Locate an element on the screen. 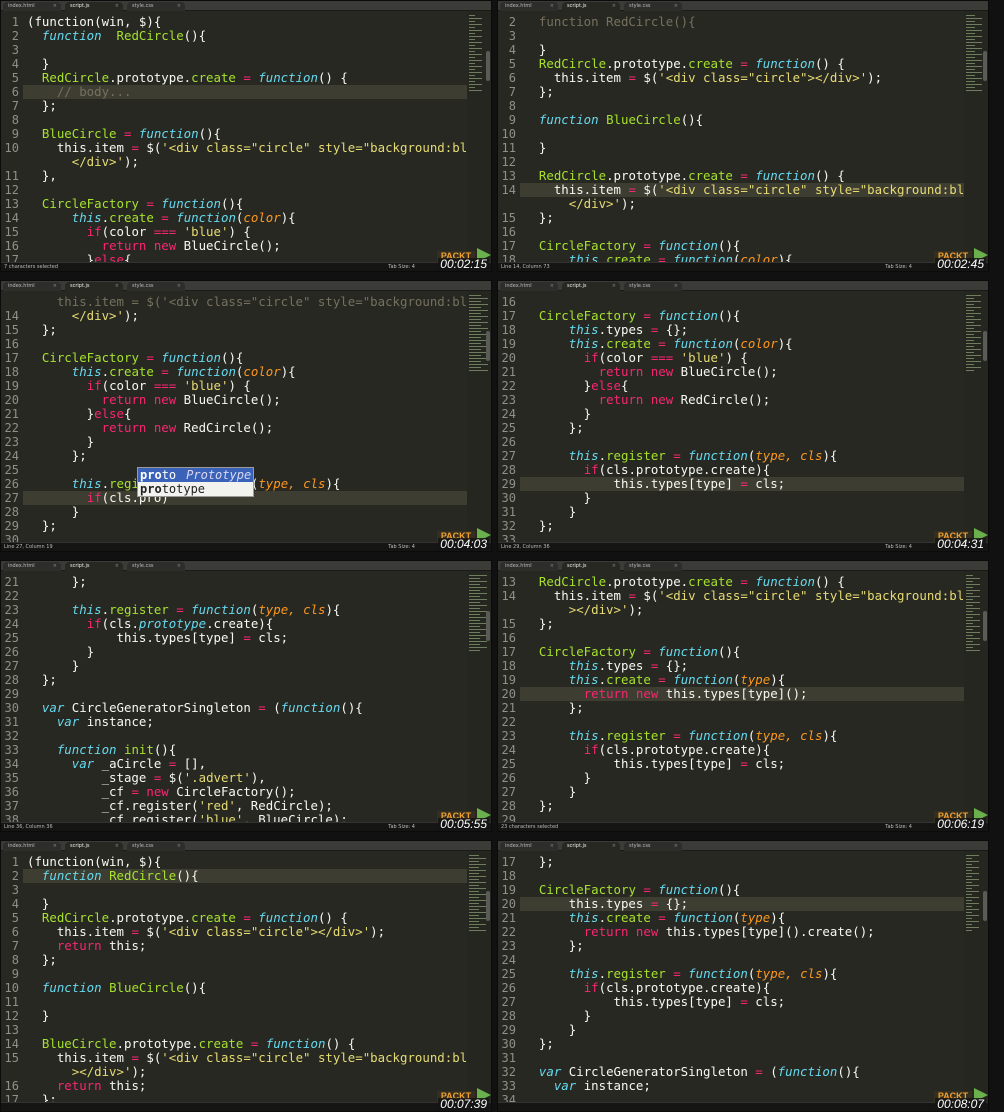  line-number: 10 is located at coordinates (11, 148).